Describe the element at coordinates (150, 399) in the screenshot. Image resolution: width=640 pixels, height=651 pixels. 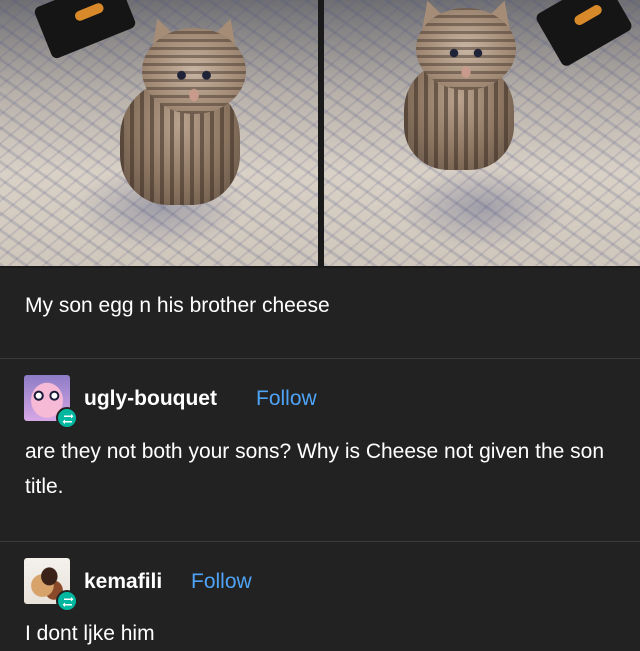
I see `reblog-username: ugly-bouquet` at that location.